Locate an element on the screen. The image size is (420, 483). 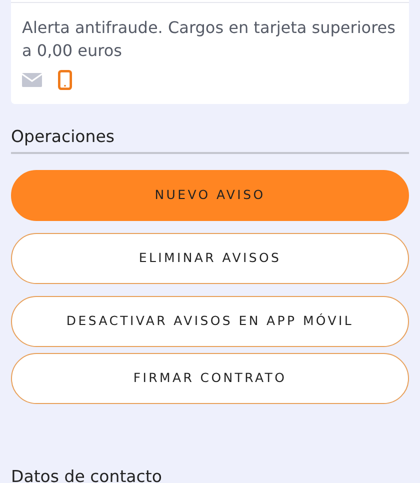
action-button: ELIMINAR AVISOS is located at coordinates (210, 258).